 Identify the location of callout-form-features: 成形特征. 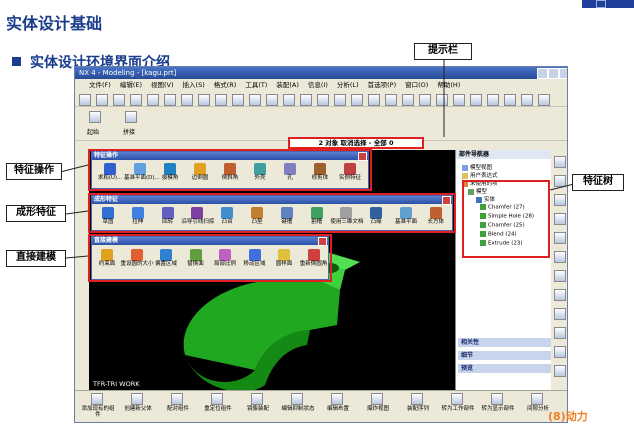
(36, 213).